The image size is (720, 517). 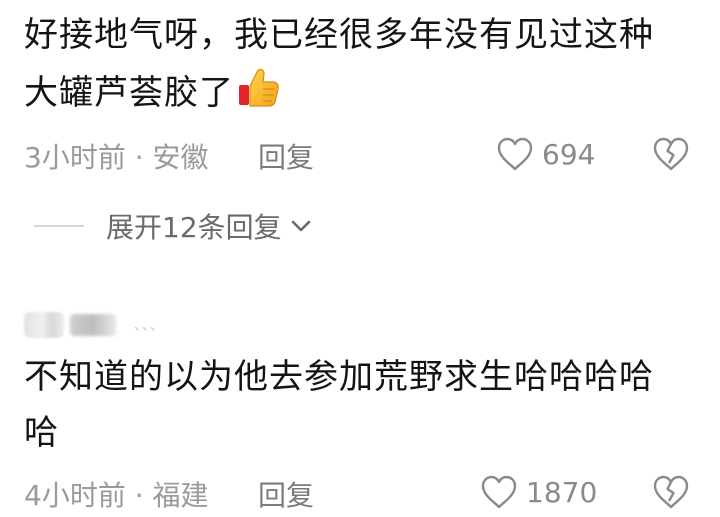 What do you see at coordinates (339, 377) in the screenshot?
I see `comment-2-text-line-1: 不知道的以为他去参加荒野求生哈哈哈哈` at bounding box center [339, 377].